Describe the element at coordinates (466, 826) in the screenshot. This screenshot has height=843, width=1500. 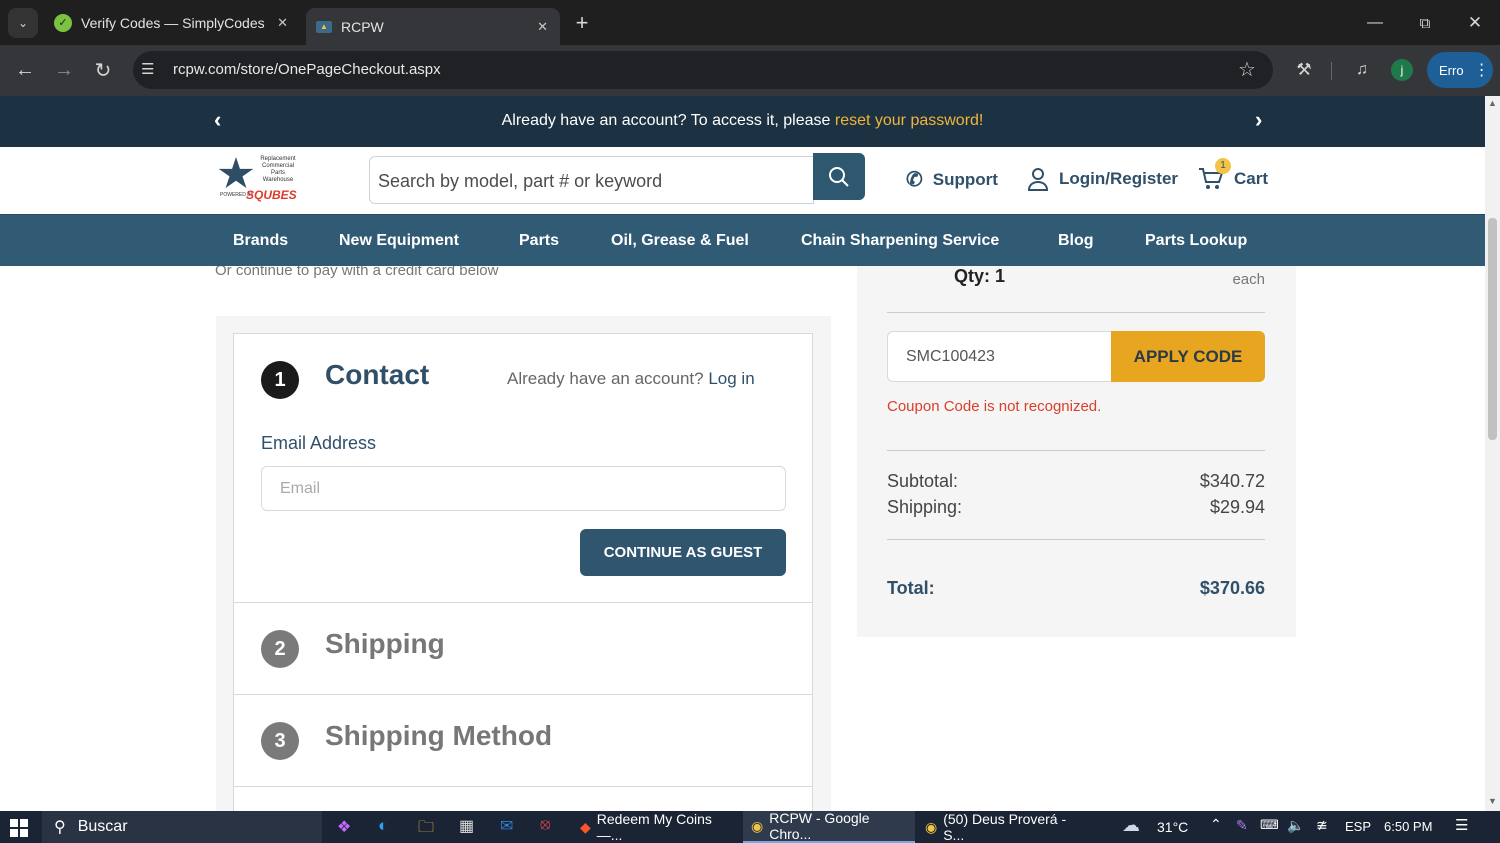
I see `store-icon: ▦` at that location.